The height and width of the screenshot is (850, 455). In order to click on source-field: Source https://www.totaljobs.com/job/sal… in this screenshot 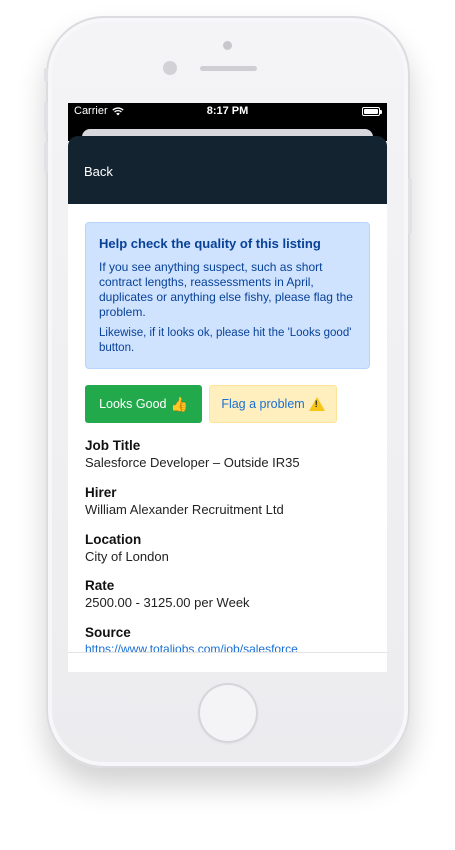, I will do `click(230, 638)`.